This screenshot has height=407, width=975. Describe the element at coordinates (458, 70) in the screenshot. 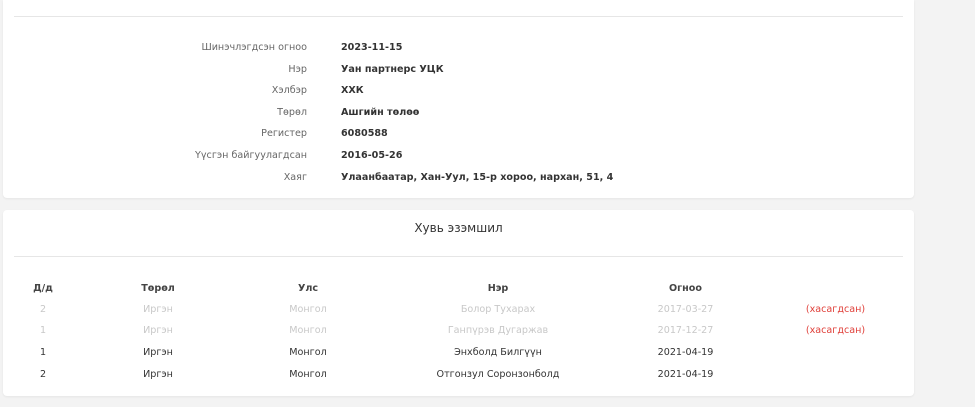

I see `info-row-name: Нэр Уан партнерс УЦК` at that location.